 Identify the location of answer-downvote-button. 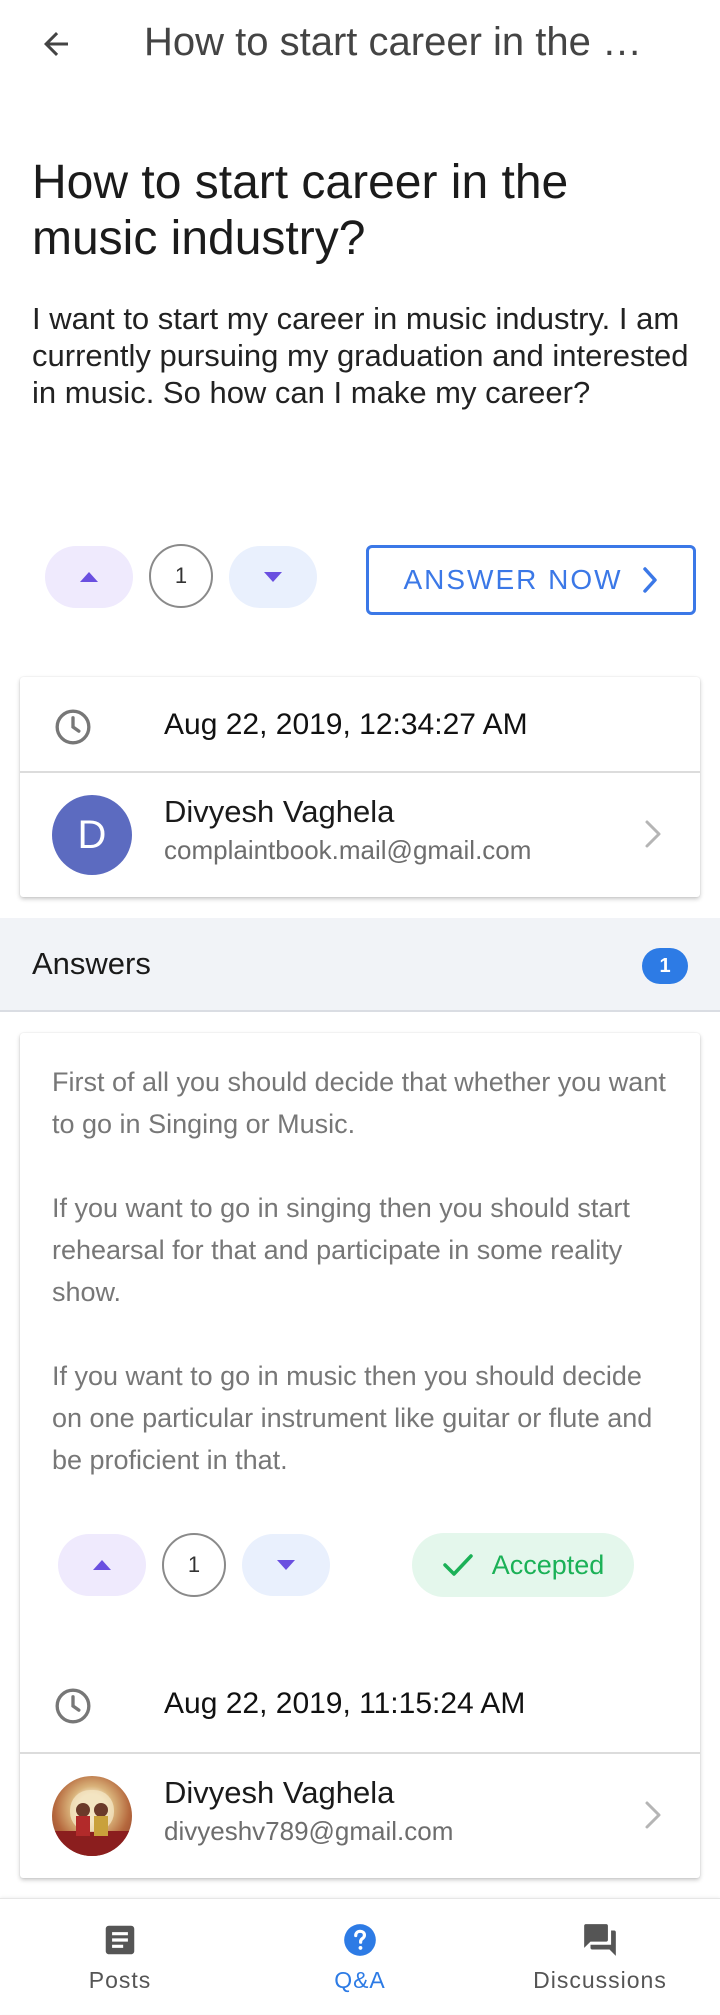
(286, 1565).